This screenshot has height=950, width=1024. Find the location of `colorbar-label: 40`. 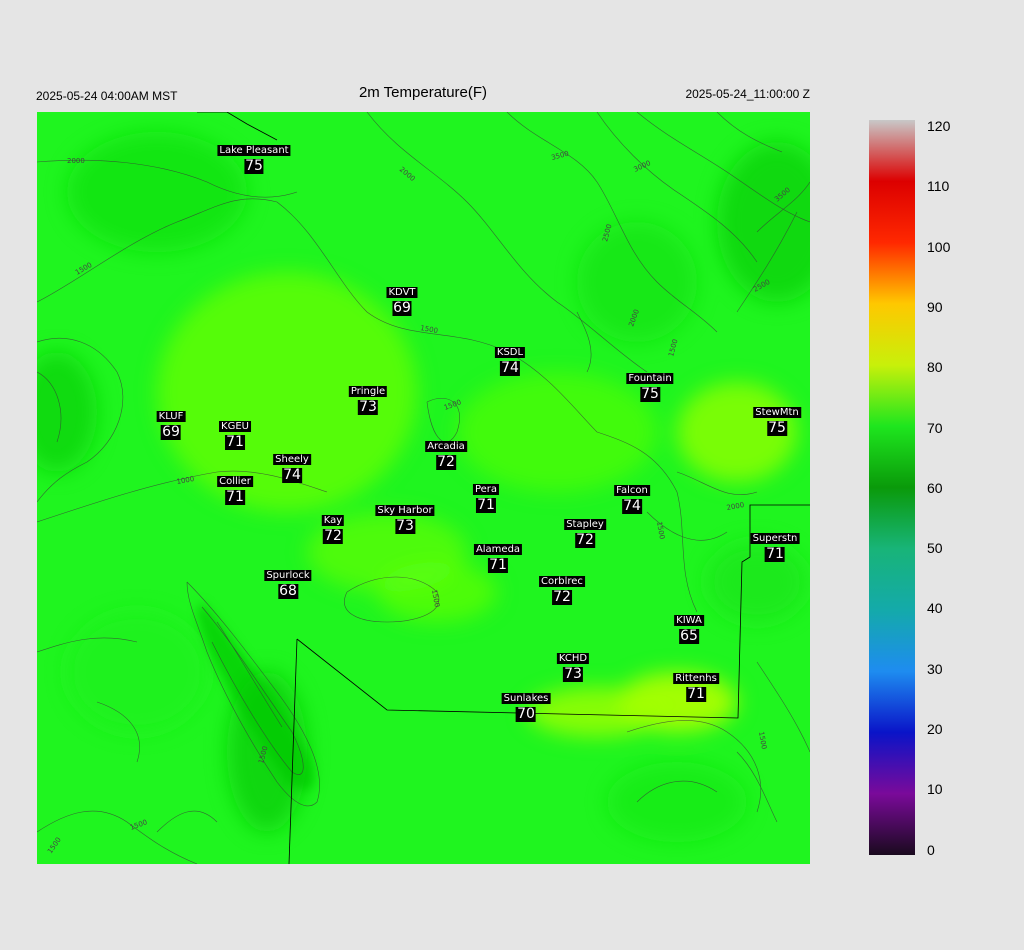

colorbar-label: 40 is located at coordinates (935, 608).